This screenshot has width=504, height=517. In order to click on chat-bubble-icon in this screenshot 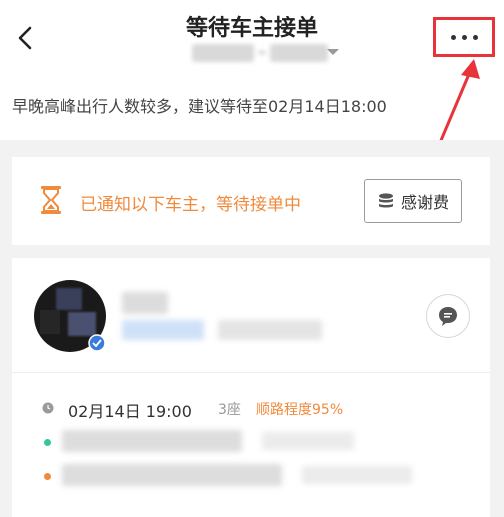, I will do `click(448, 316)`.